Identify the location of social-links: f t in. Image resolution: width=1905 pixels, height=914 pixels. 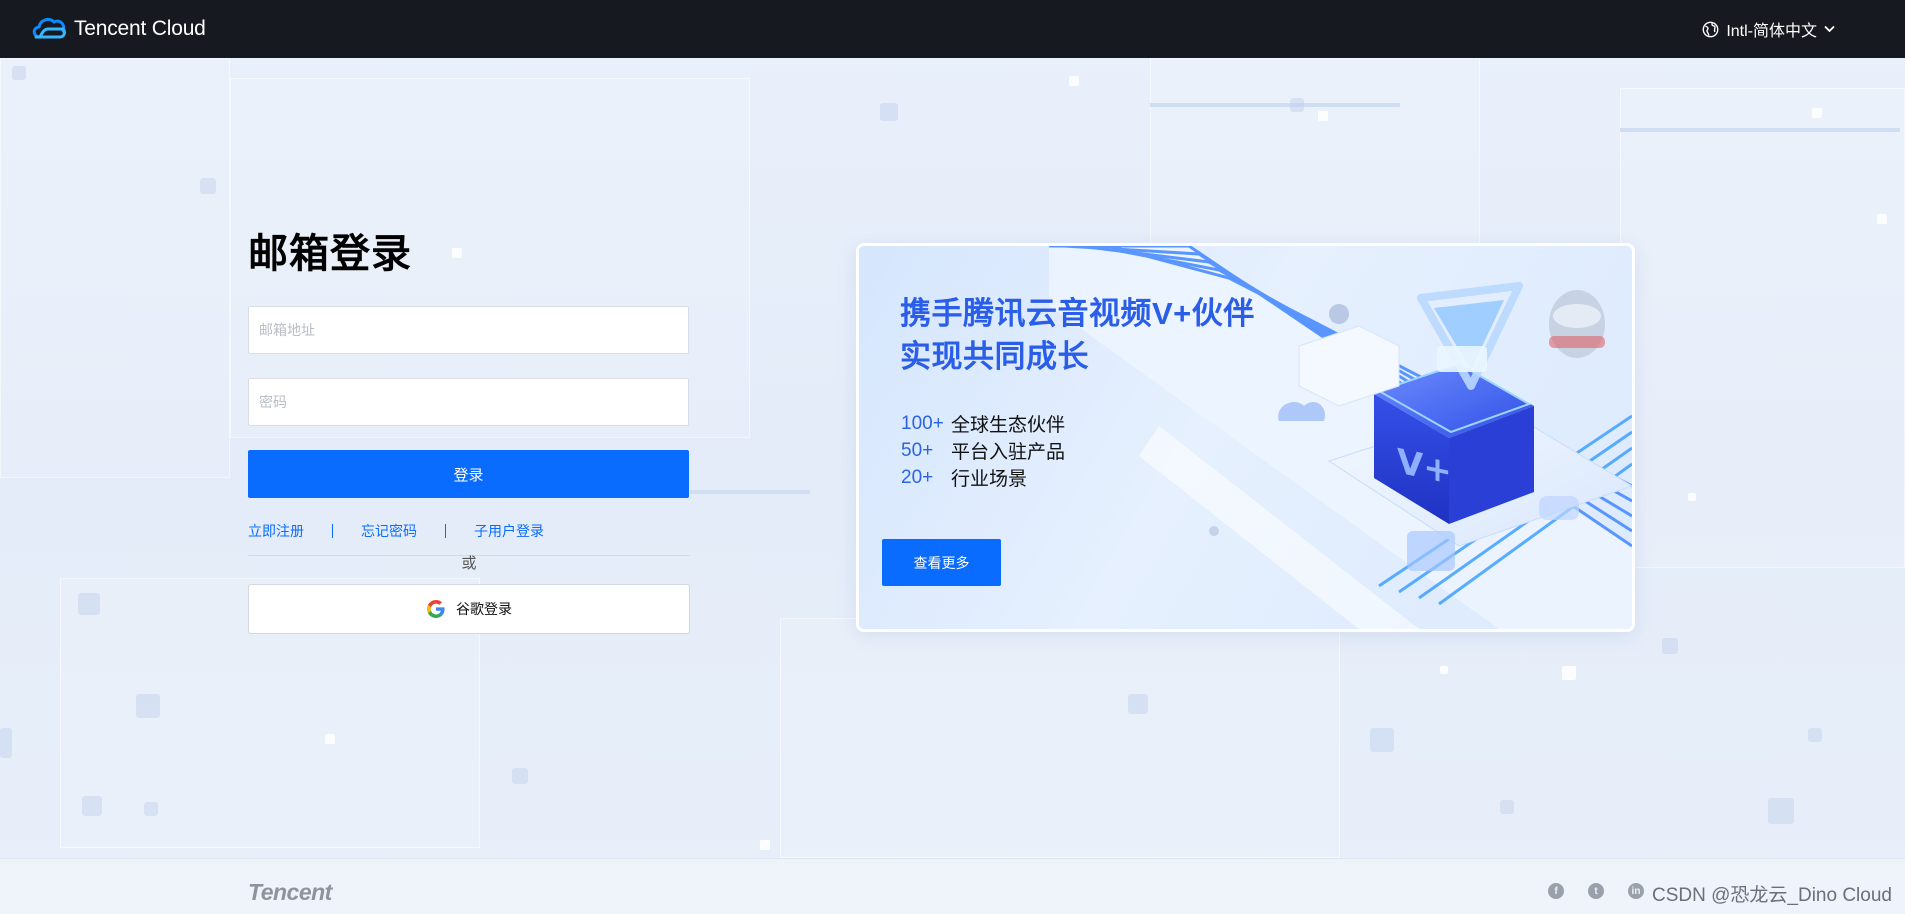
(1596, 891).